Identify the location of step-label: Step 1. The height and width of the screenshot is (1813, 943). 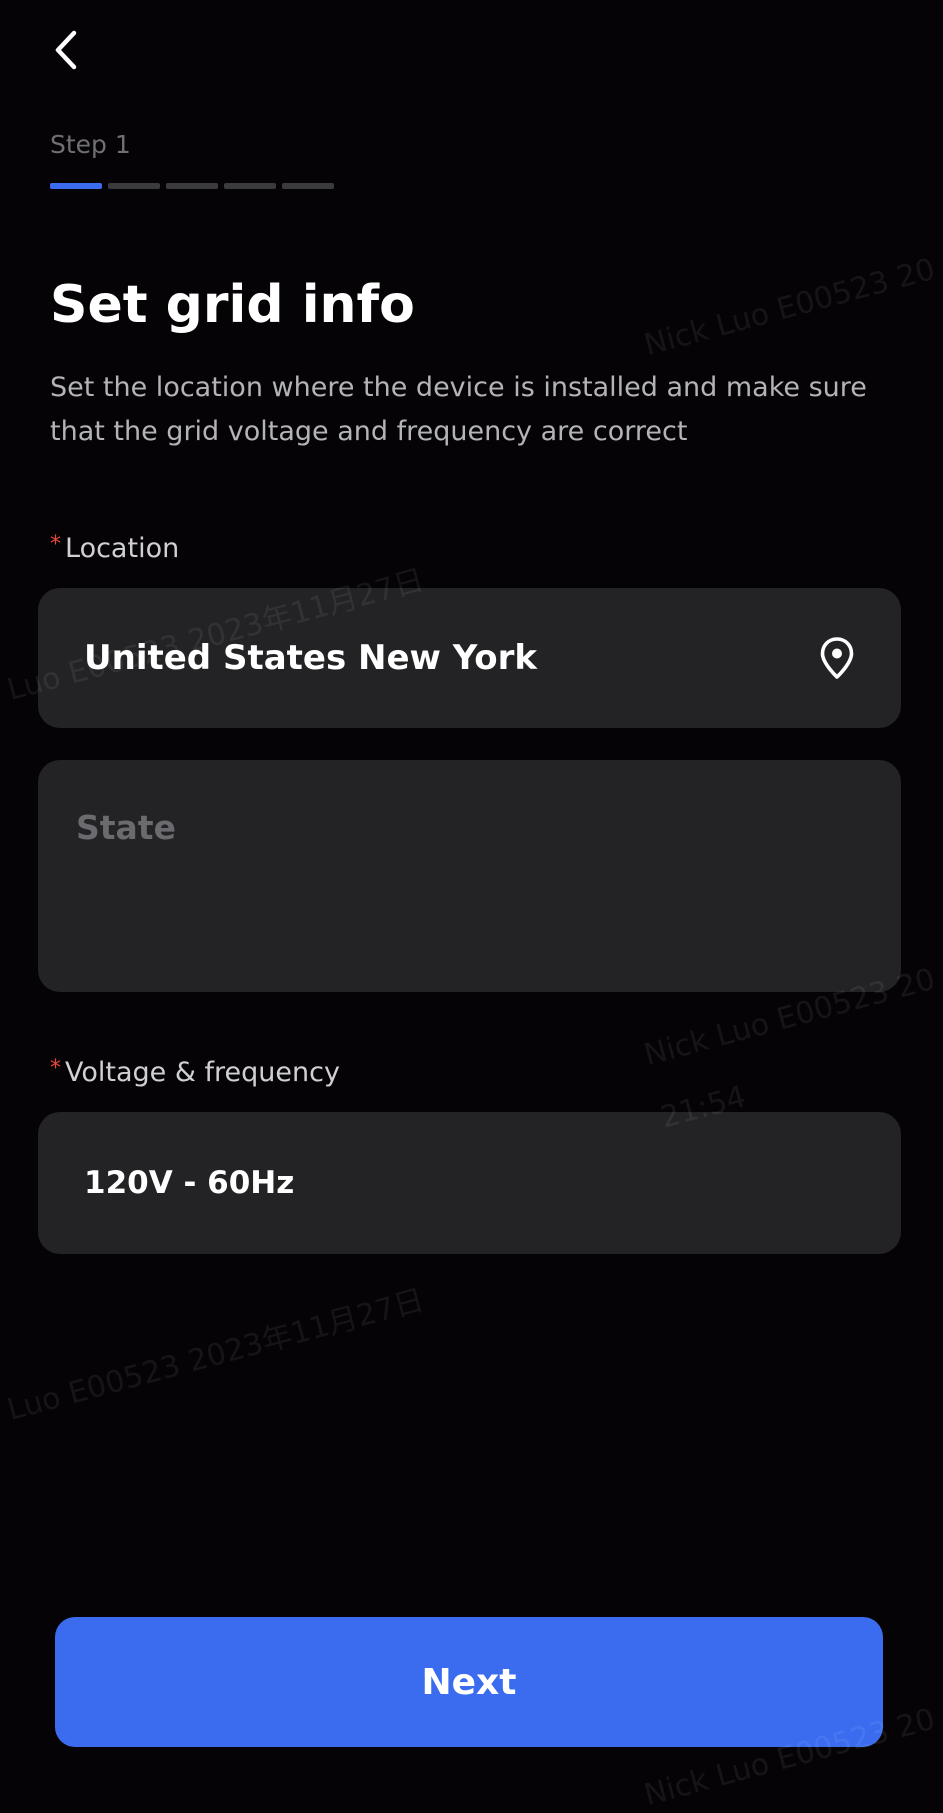
(90, 144).